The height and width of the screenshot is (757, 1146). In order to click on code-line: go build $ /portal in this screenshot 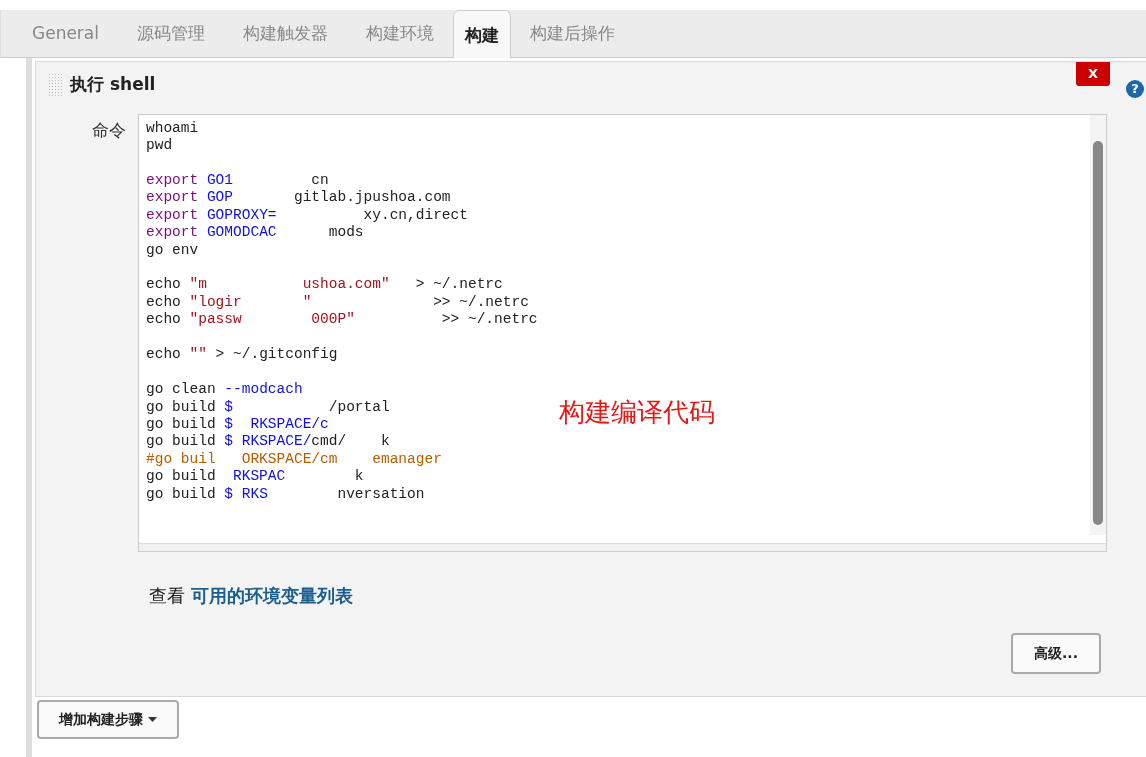, I will do `click(268, 407)`.